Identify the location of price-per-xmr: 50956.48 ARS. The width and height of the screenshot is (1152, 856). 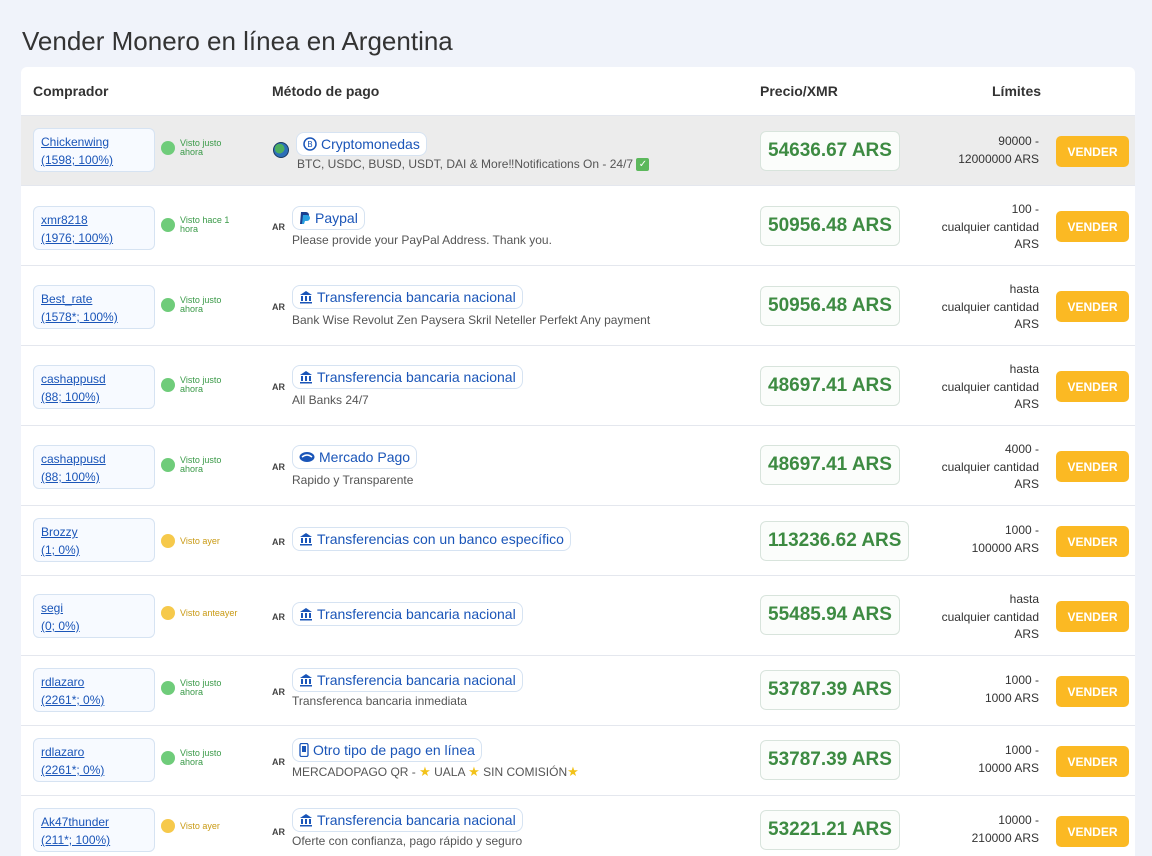
(830, 306).